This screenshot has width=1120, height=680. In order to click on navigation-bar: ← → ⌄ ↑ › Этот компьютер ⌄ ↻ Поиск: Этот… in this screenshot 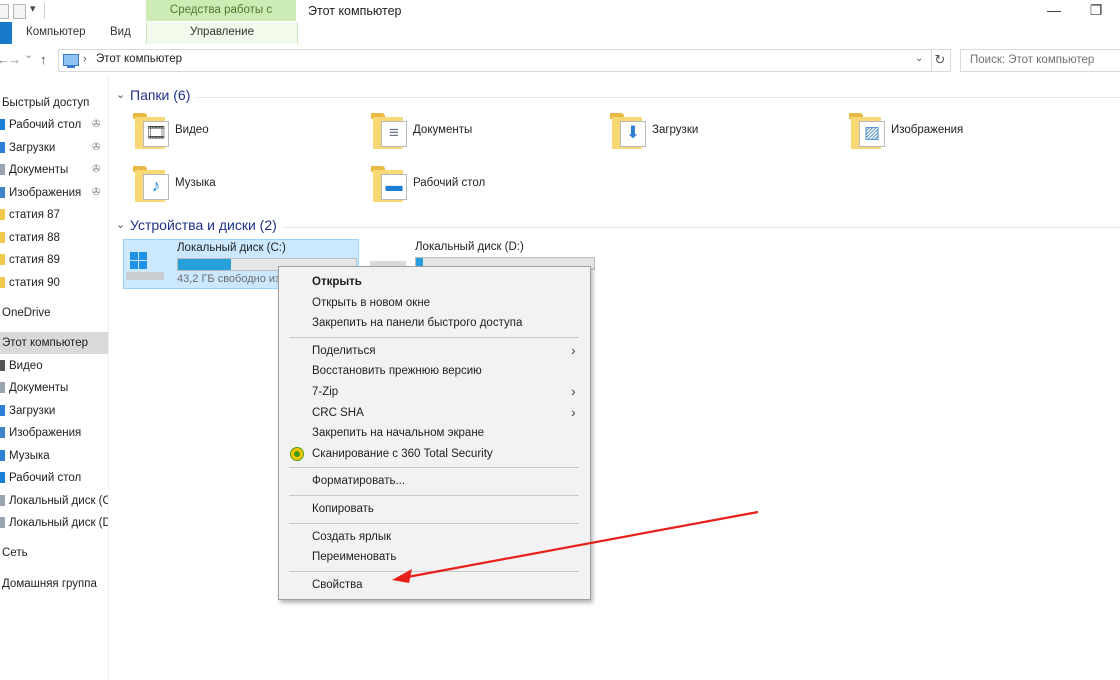, I will do `click(560, 60)`.